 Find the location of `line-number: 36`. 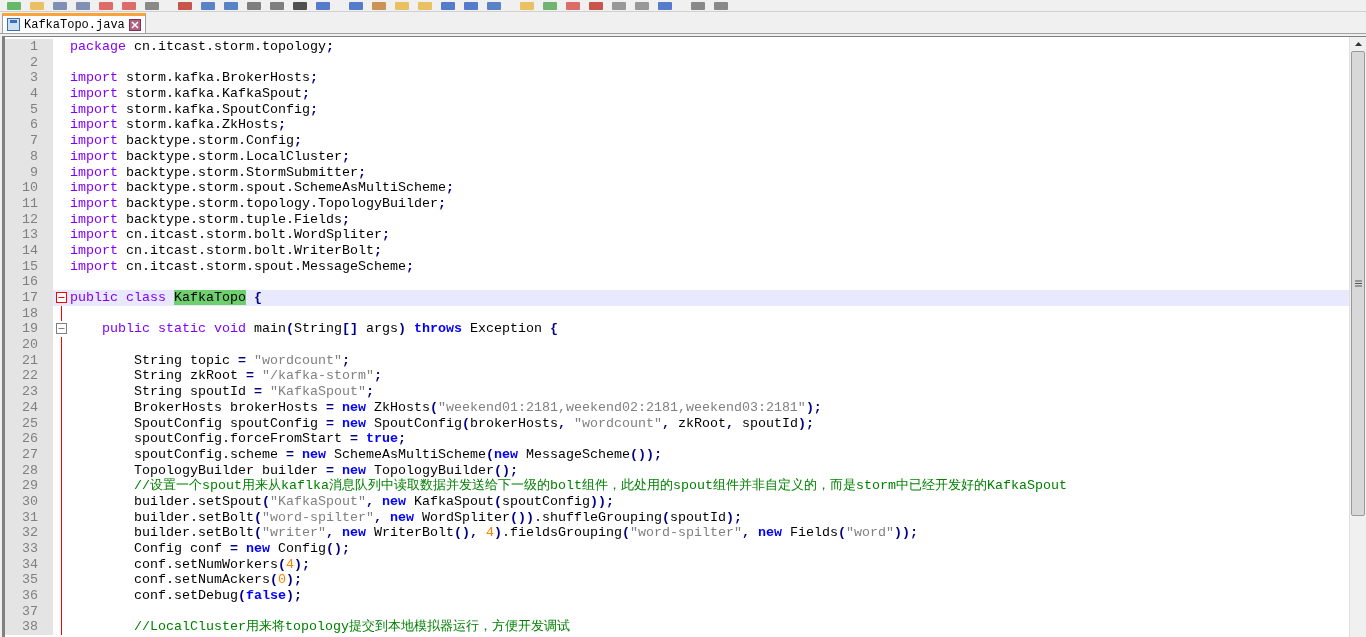

line-number: 36 is located at coordinates (29, 596).